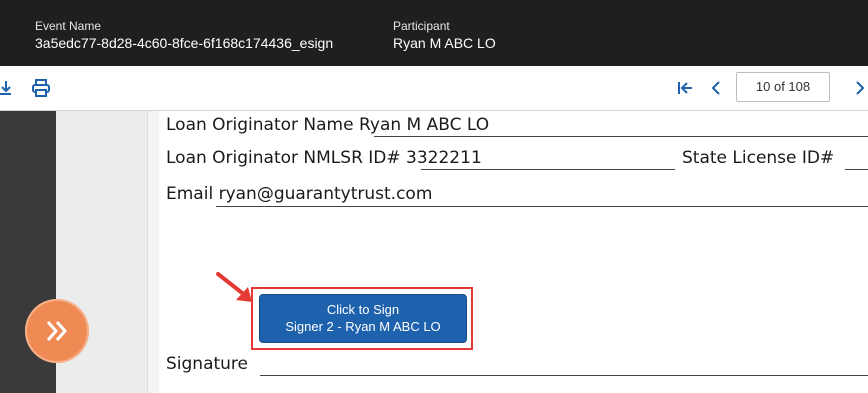 The height and width of the screenshot is (393, 868). What do you see at coordinates (542, 206) in the screenshot?
I see `email-underline` at bounding box center [542, 206].